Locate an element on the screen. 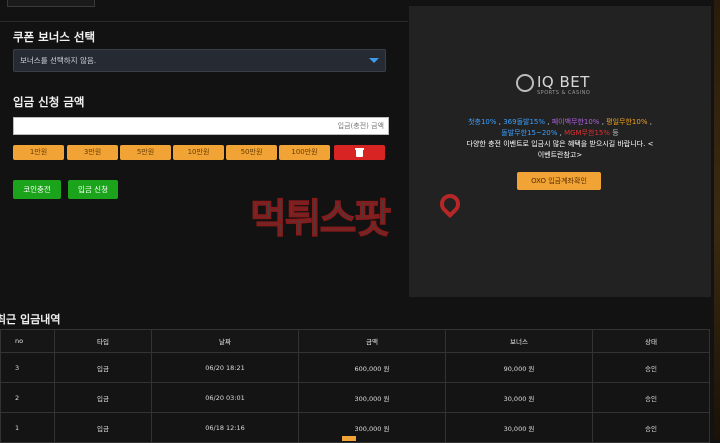 The image size is (720, 443). history-title: 최근 입금내역 is located at coordinates (30, 319).